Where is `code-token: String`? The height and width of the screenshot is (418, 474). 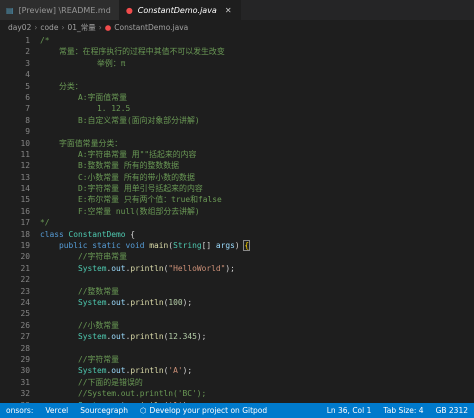 code-token: String is located at coordinates (187, 246).